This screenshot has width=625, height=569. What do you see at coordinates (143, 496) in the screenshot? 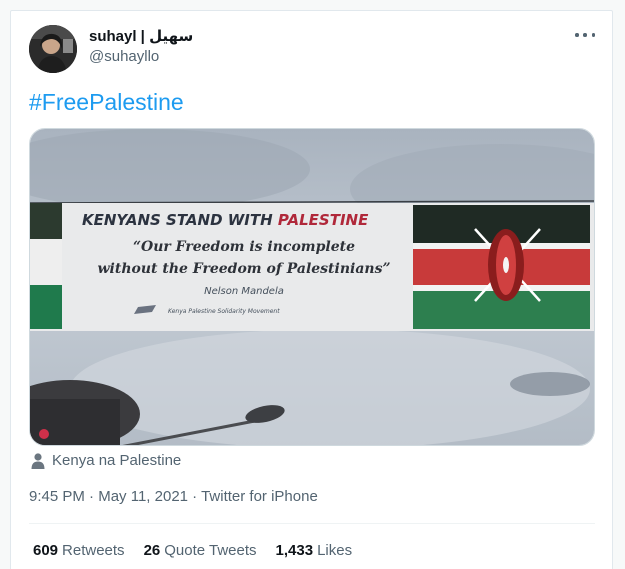
I see `tweet-date: May 11, 2021` at bounding box center [143, 496].